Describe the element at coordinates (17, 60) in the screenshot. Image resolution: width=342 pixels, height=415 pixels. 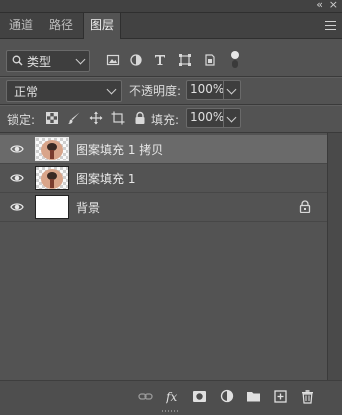
I see `search-icon` at that location.